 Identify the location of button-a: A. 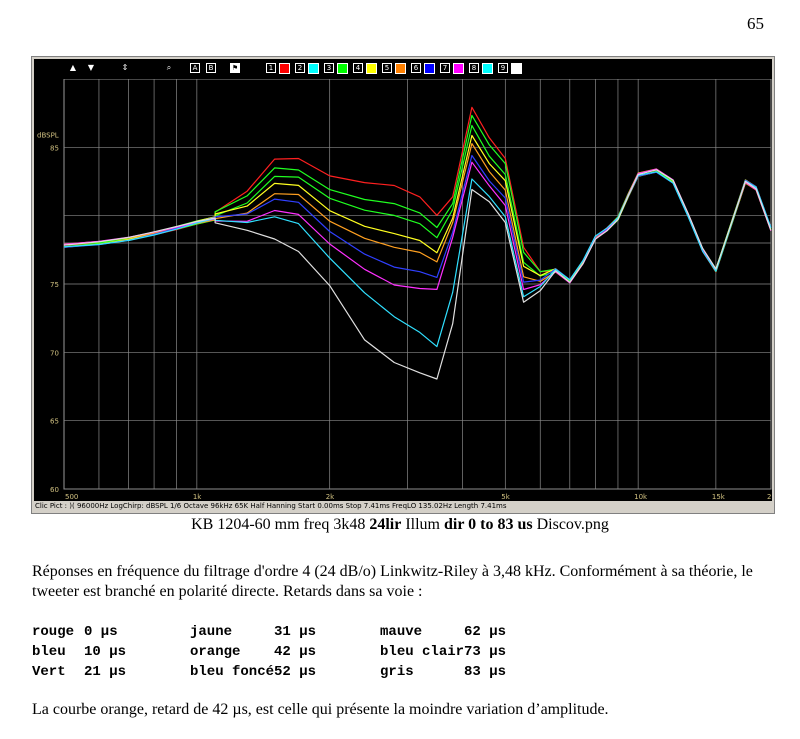
(195, 68).